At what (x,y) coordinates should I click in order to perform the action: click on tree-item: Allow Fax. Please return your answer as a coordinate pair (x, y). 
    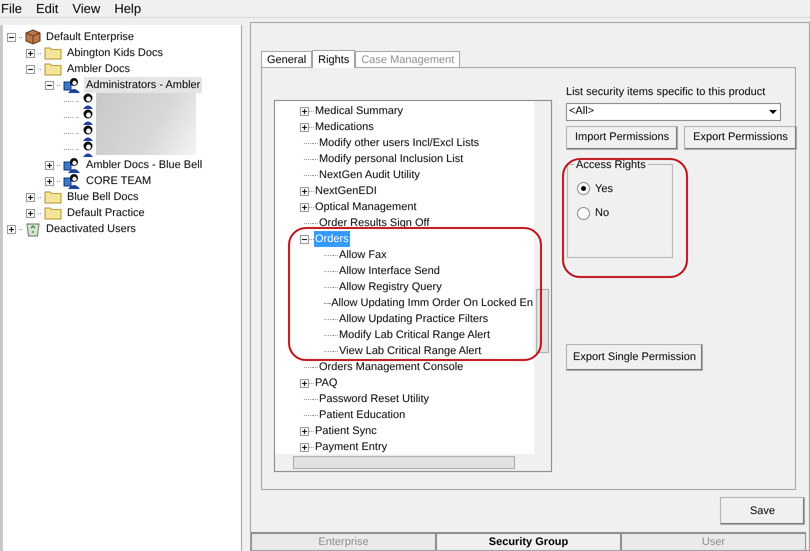
    Looking at the image, I should click on (363, 255).